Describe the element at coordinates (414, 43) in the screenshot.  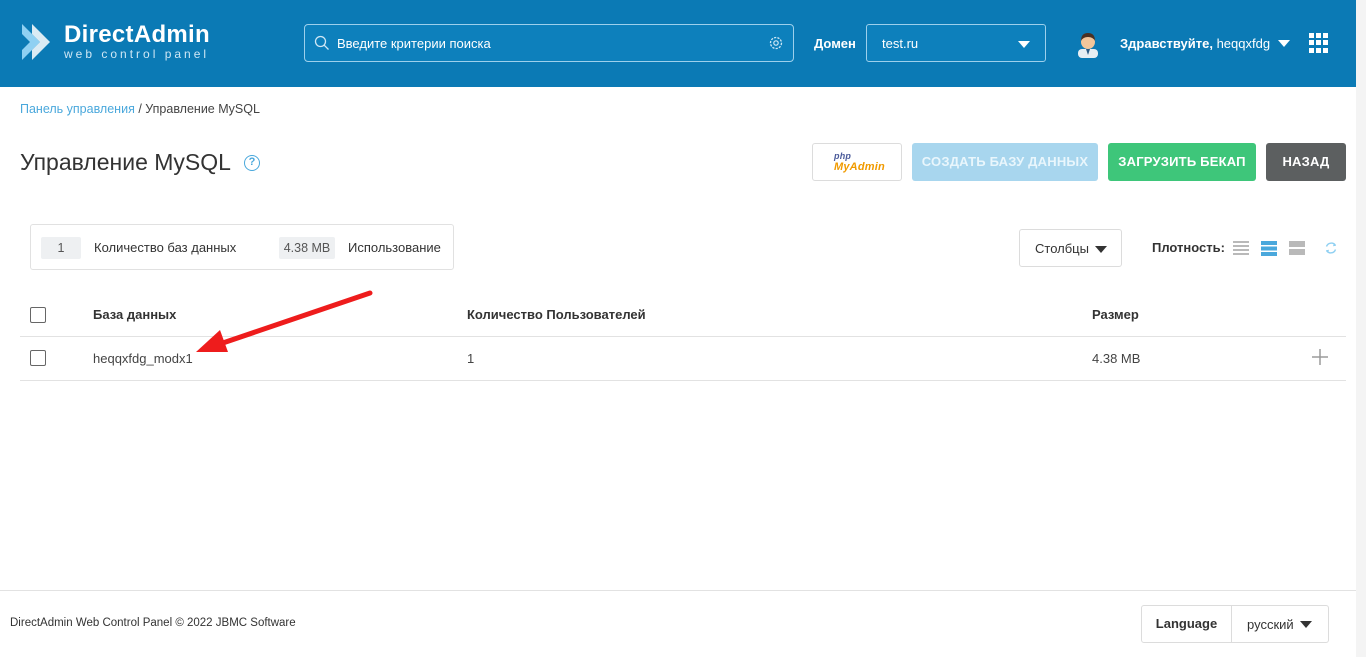
I see `search-placeholder: Введите критерии поиска` at that location.